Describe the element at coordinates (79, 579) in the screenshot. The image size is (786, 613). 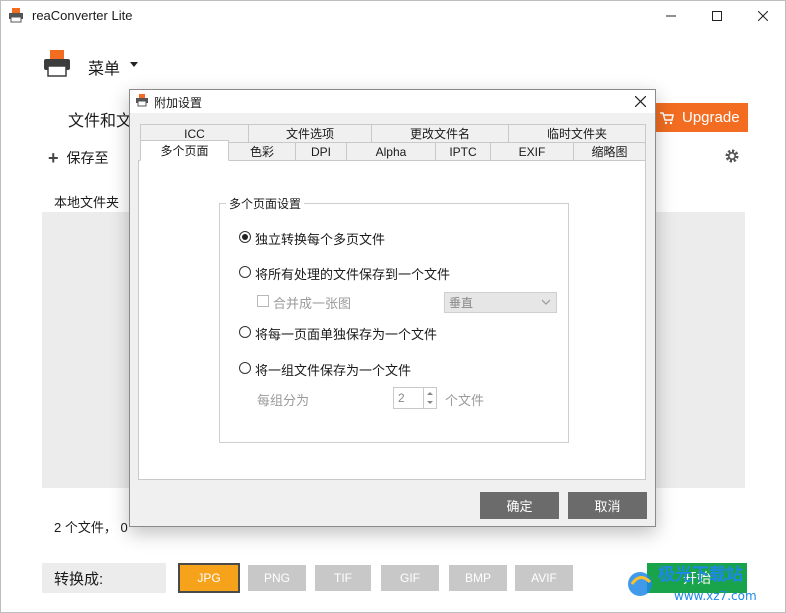
I see `convert-to-label: 转换成:` at that location.